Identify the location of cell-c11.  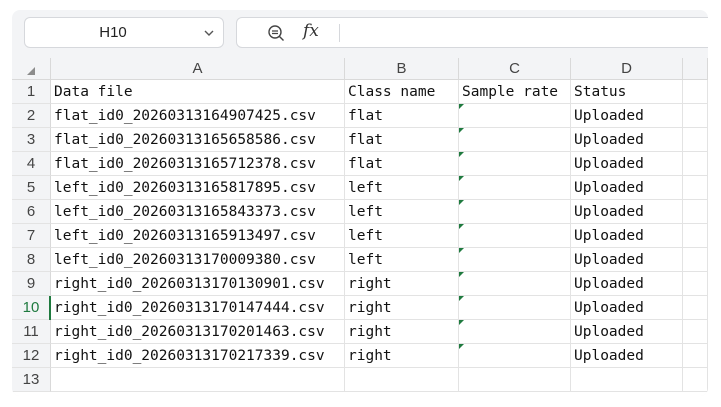
(515, 332).